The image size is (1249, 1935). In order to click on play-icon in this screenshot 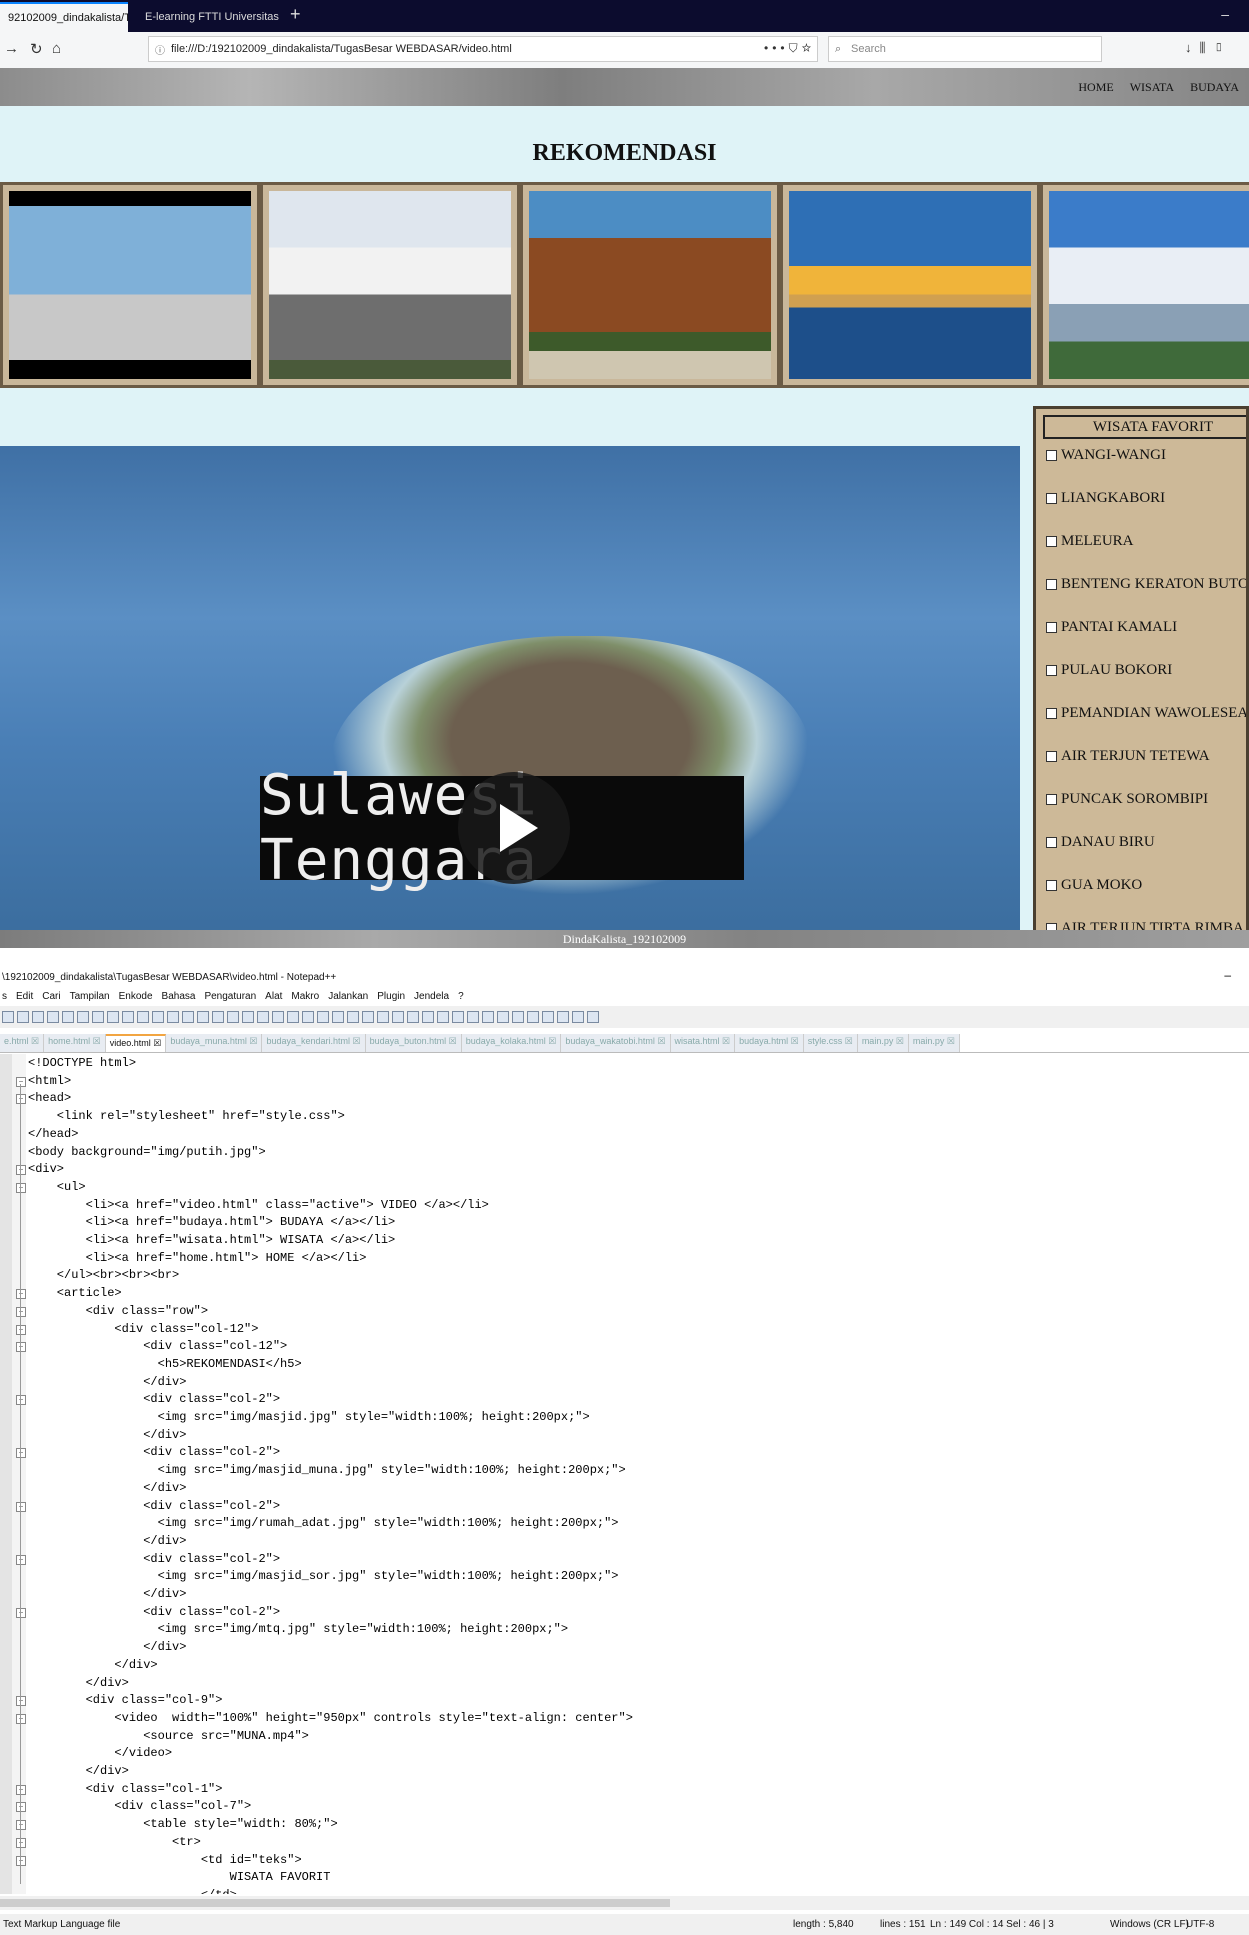, I will do `click(514, 828)`.